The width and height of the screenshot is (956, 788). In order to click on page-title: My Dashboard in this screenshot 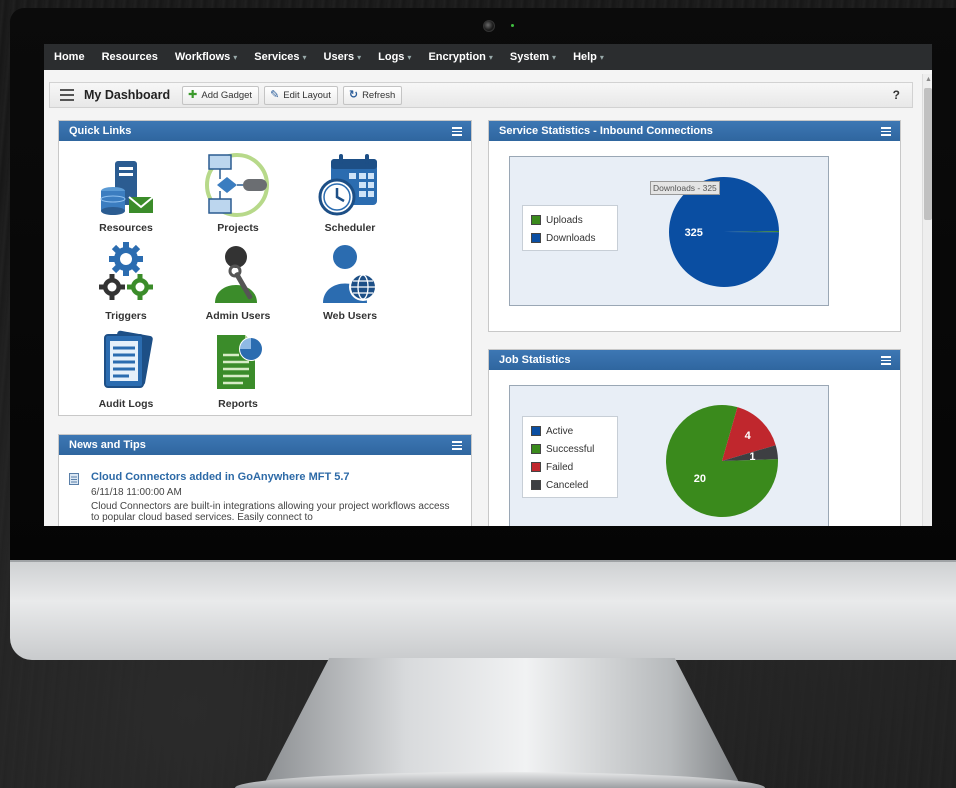, I will do `click(127, 95)`.